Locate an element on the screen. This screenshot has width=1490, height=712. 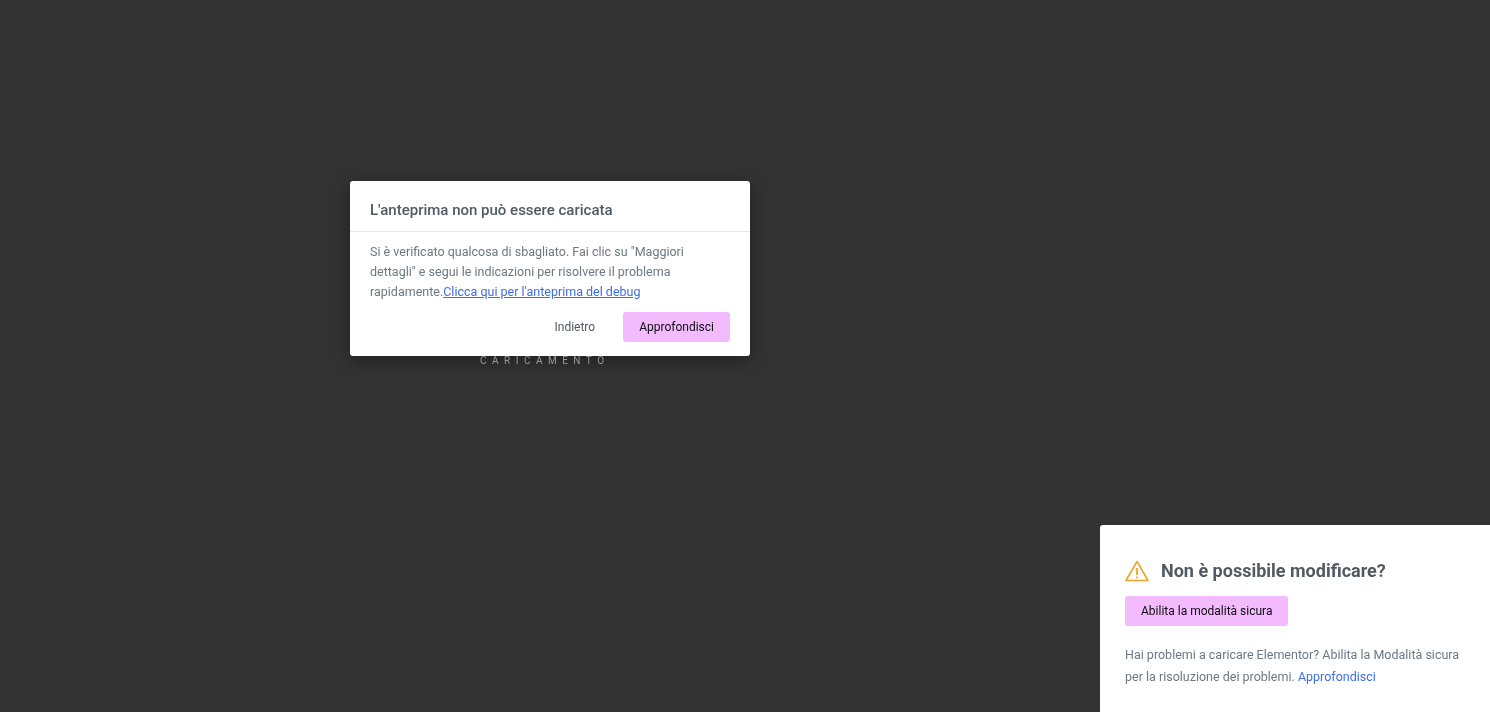
debug-link: Clicca qui per l'anteprima del debug is located at coordinates (542, 291).